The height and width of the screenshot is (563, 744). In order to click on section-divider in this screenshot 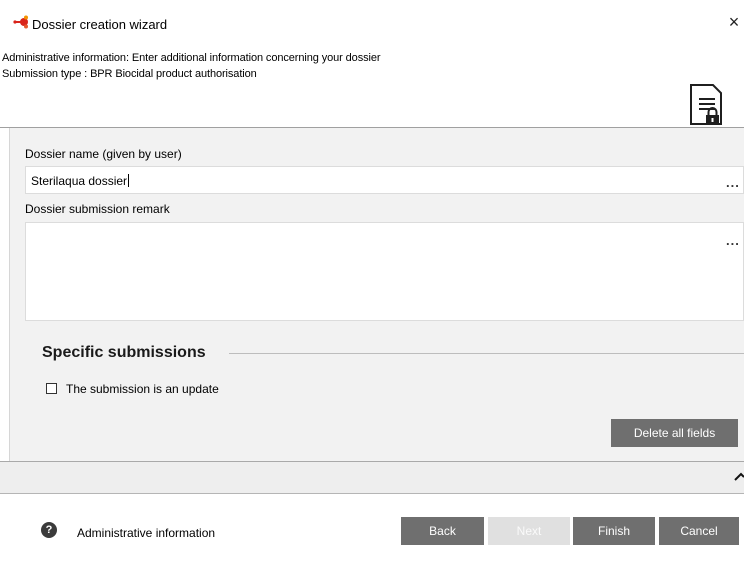, I will do `click(486, 353)`.